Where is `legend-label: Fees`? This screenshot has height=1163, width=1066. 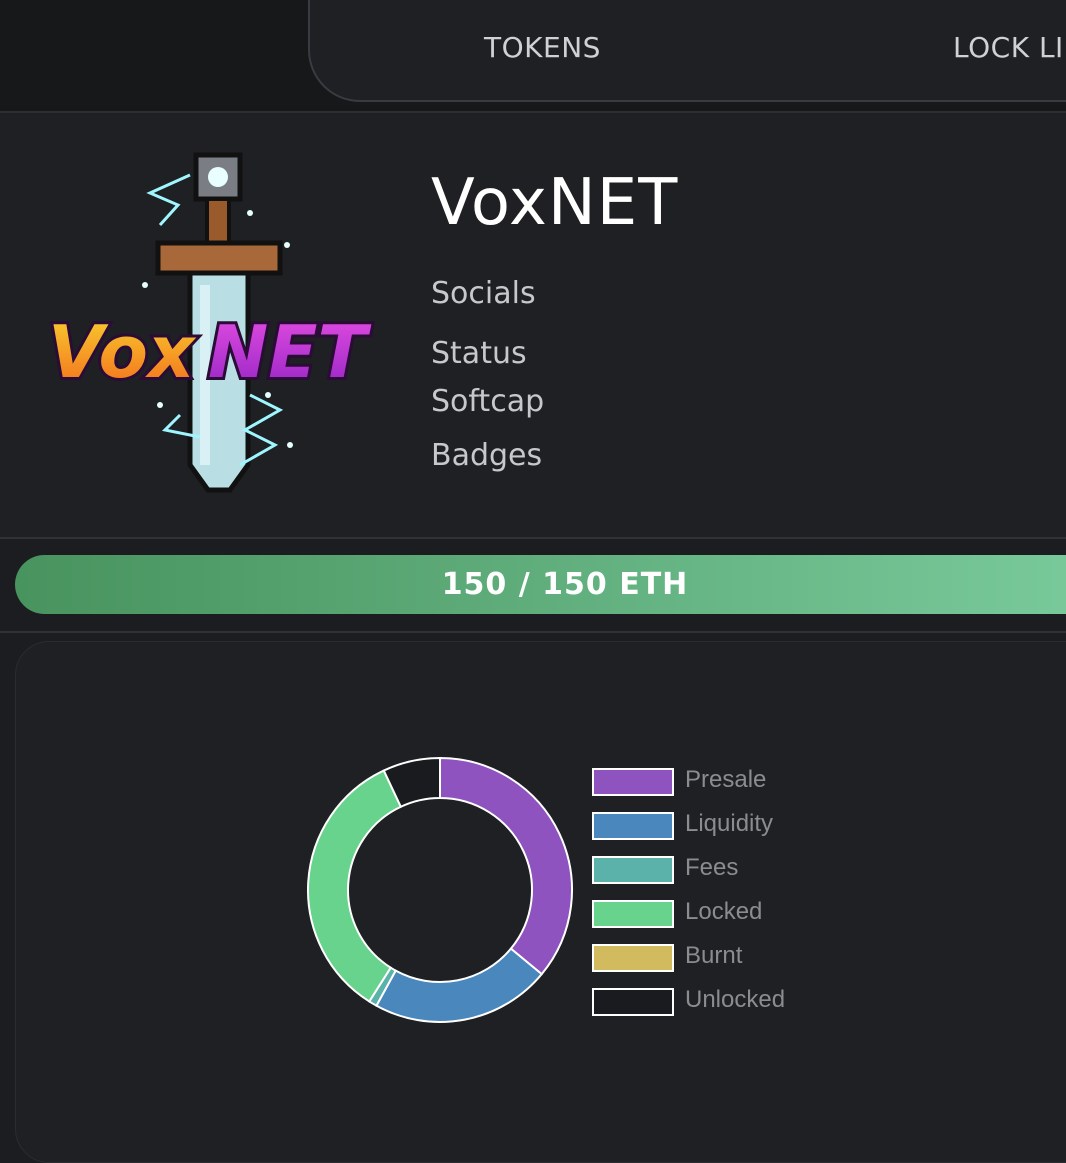
legend-label: Fees is located at coordinates (712, 867).